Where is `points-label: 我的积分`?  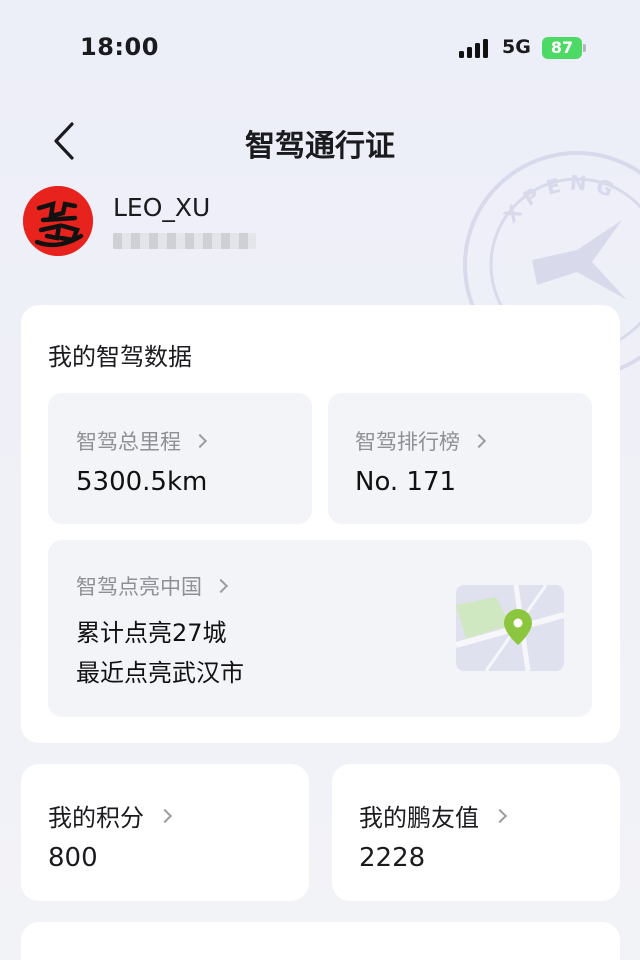 points-label: 我的积分 is located at coordinates (96, 818).